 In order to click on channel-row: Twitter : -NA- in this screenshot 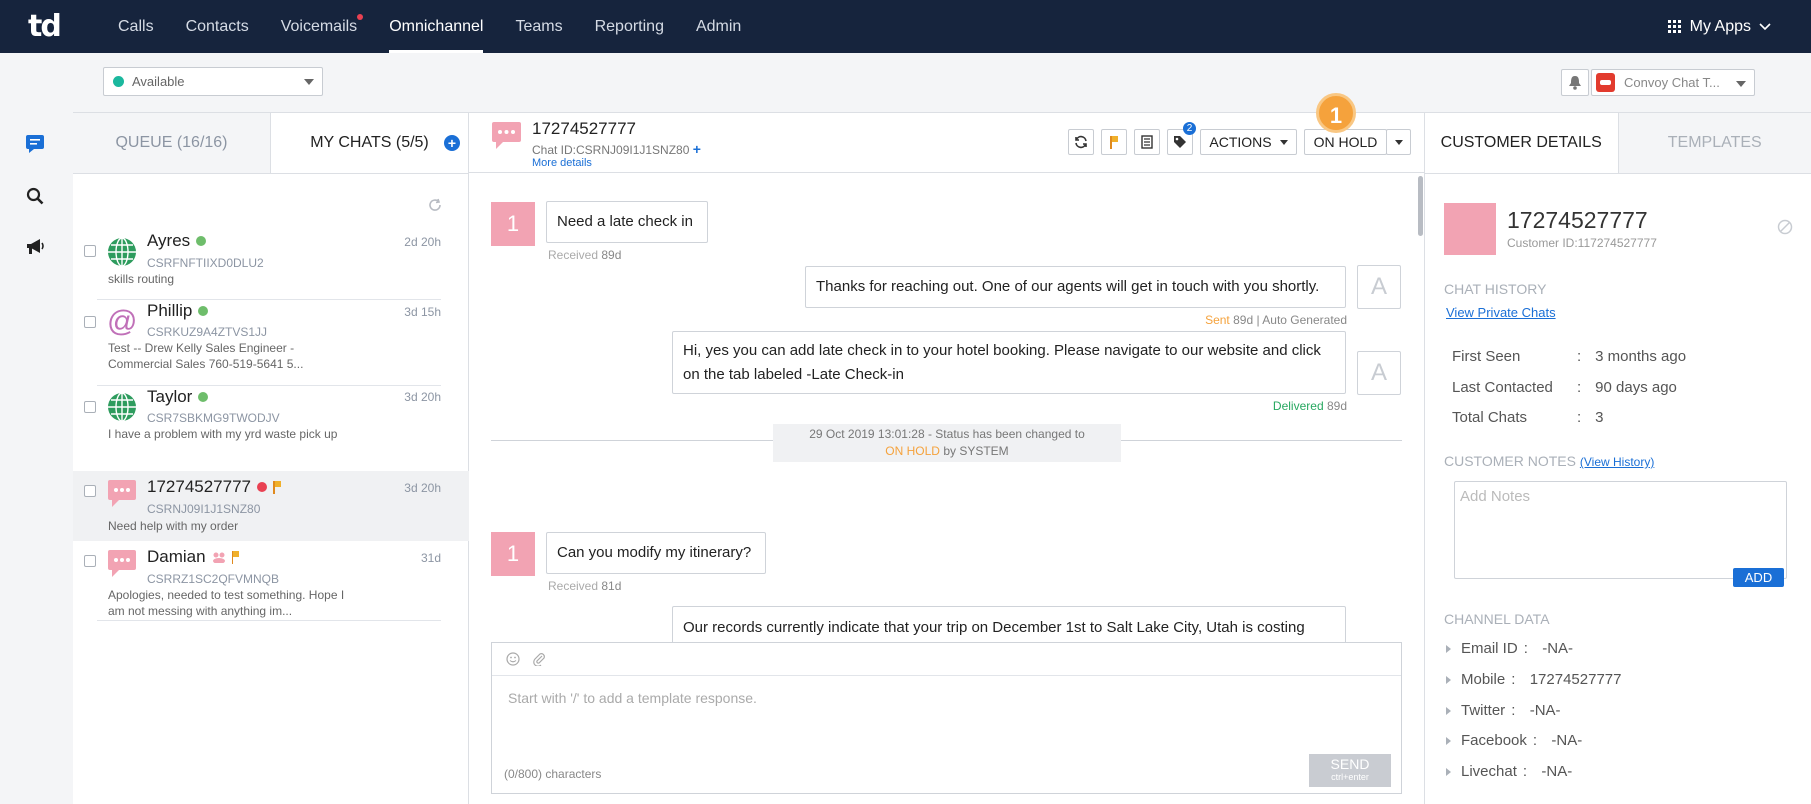, I will do `click(1503, 710)`.